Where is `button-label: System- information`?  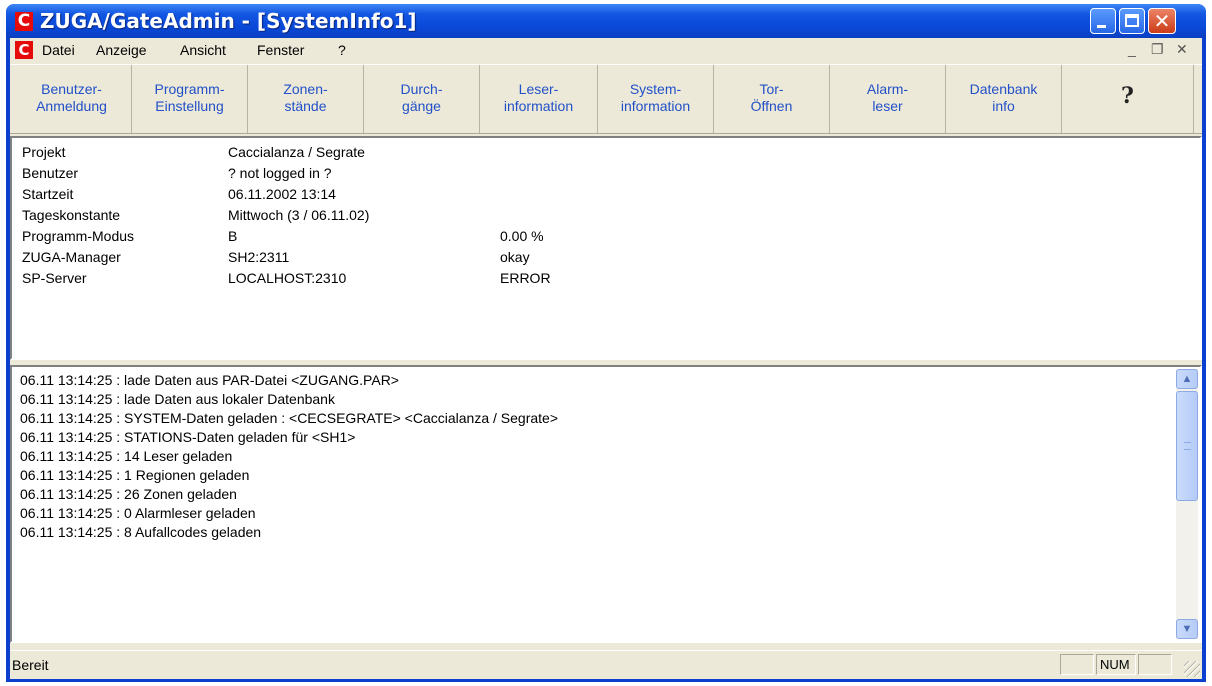 button-label: System- information is located at coordinates (655, 97).